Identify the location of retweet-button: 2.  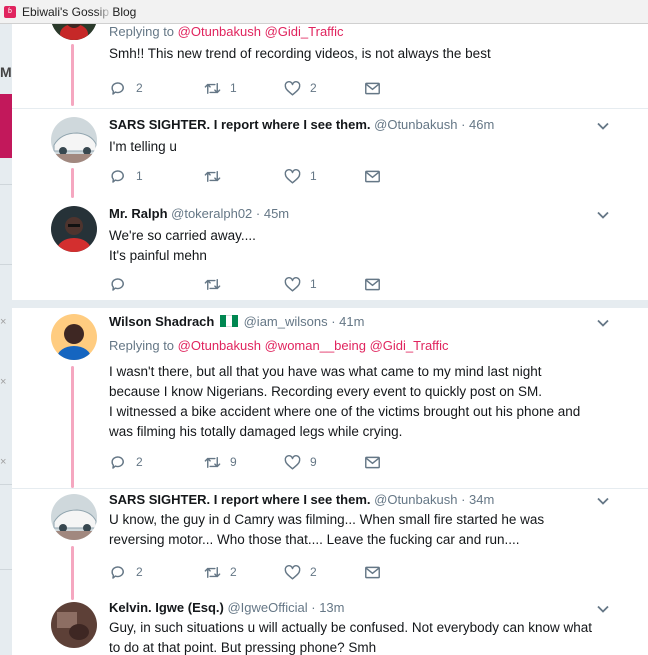
(220, 572).